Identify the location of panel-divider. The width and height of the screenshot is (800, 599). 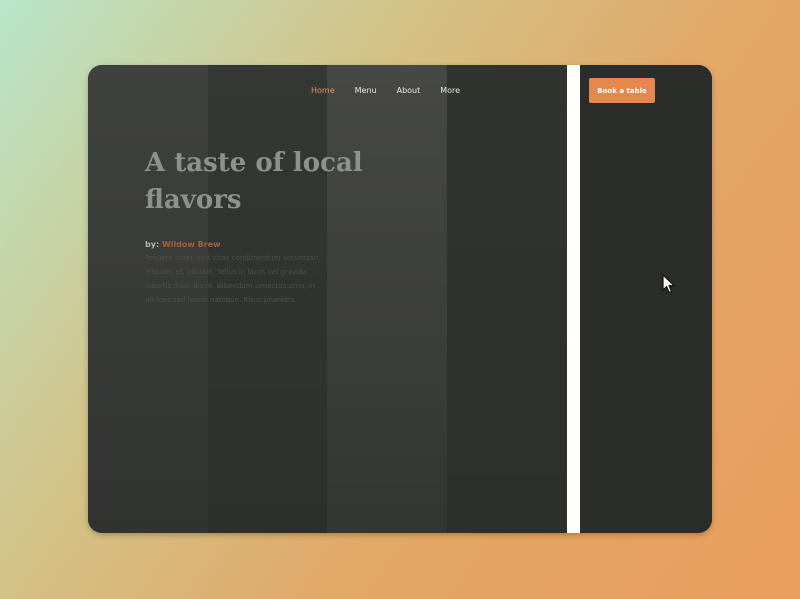
(573, 299).